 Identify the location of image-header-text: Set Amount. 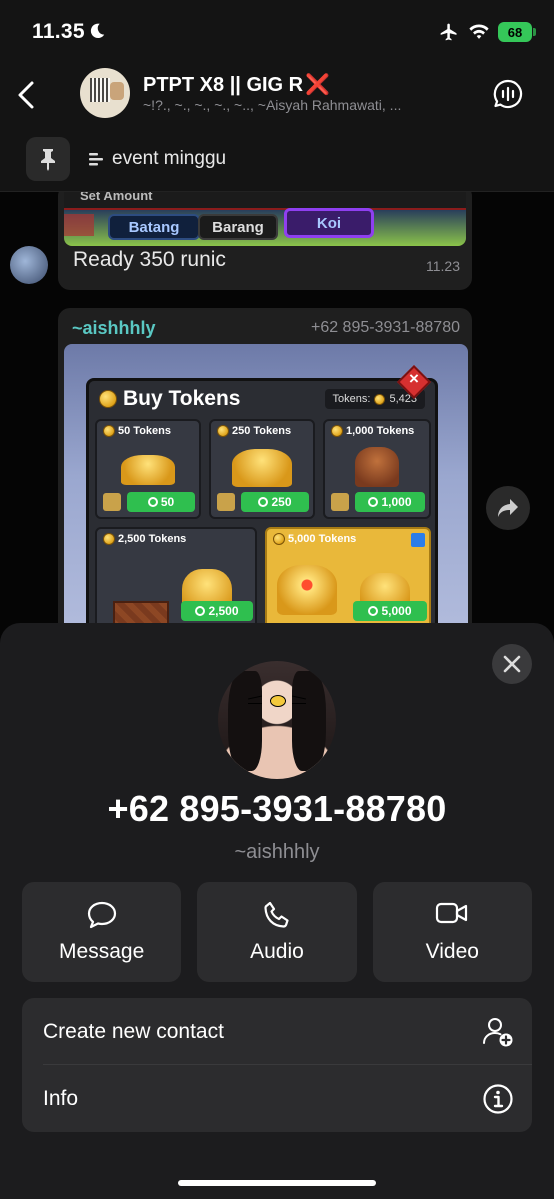
(116, 197).